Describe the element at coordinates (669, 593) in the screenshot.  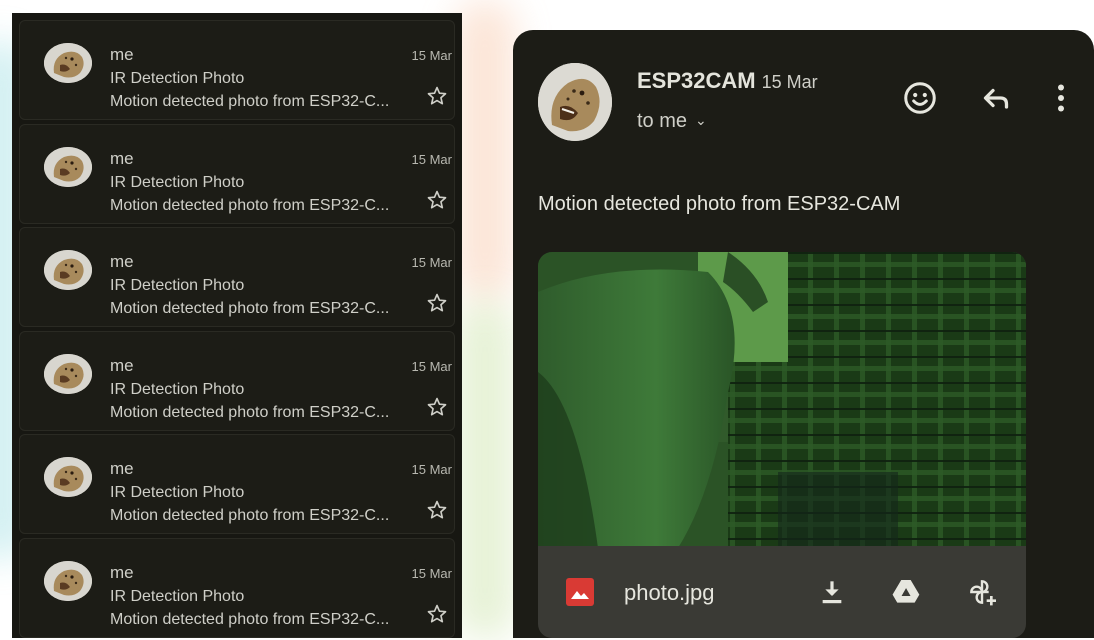
I see `attachment-file-name: photo.jpg` at that location.